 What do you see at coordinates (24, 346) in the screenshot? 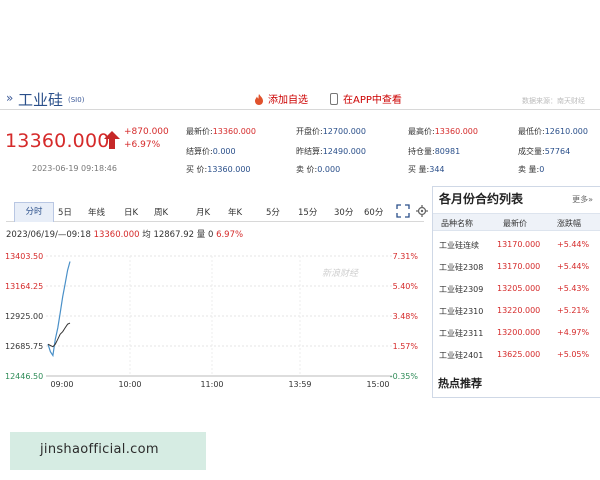
I see `y-left-tick: 12685.75` at bounding box center [24, 346].